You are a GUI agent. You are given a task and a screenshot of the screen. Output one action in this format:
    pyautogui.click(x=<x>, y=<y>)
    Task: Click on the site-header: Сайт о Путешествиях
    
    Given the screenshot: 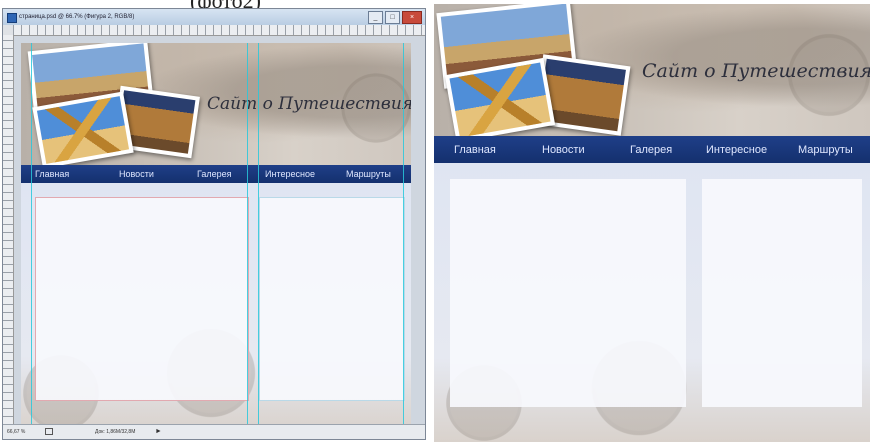 What is the action you would take?
    pyautogui.click(x=216, y=106)
    